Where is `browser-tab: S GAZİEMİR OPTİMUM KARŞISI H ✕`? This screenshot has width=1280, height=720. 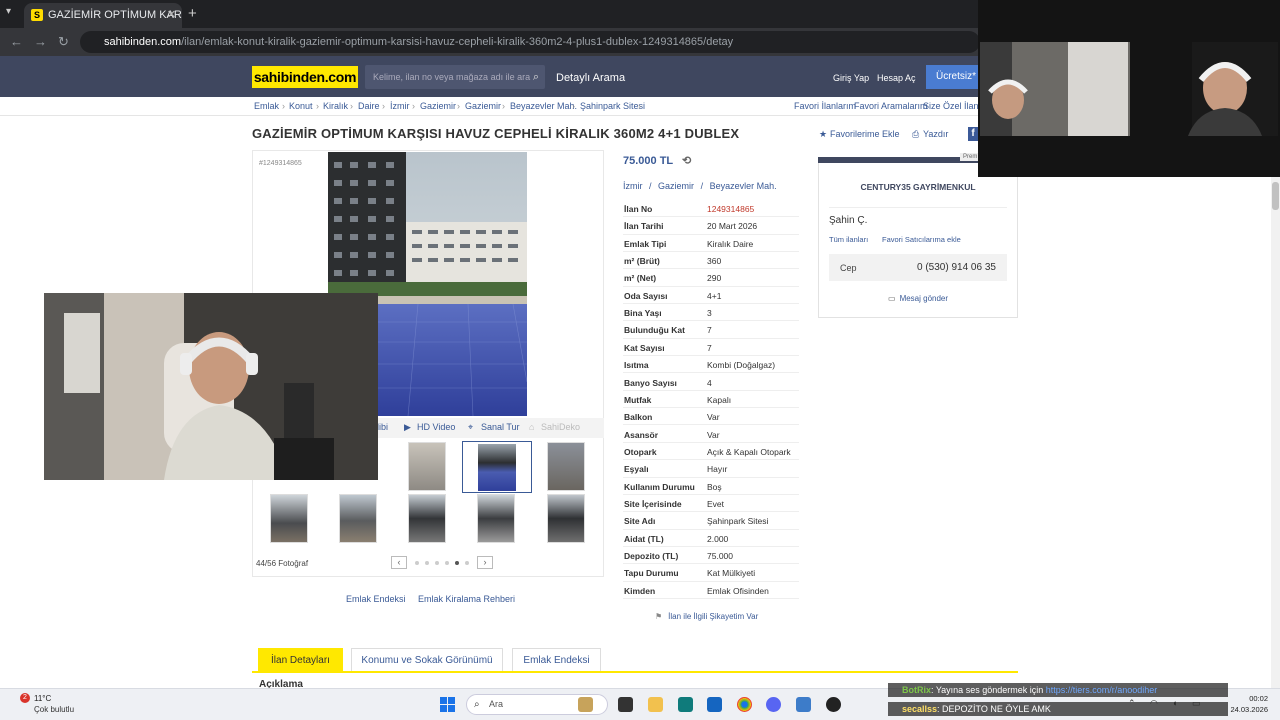
browser-tab: S GAZİEMİR OPTİMUM KARŞISI H ✕ is located at coordinates (103, 15).